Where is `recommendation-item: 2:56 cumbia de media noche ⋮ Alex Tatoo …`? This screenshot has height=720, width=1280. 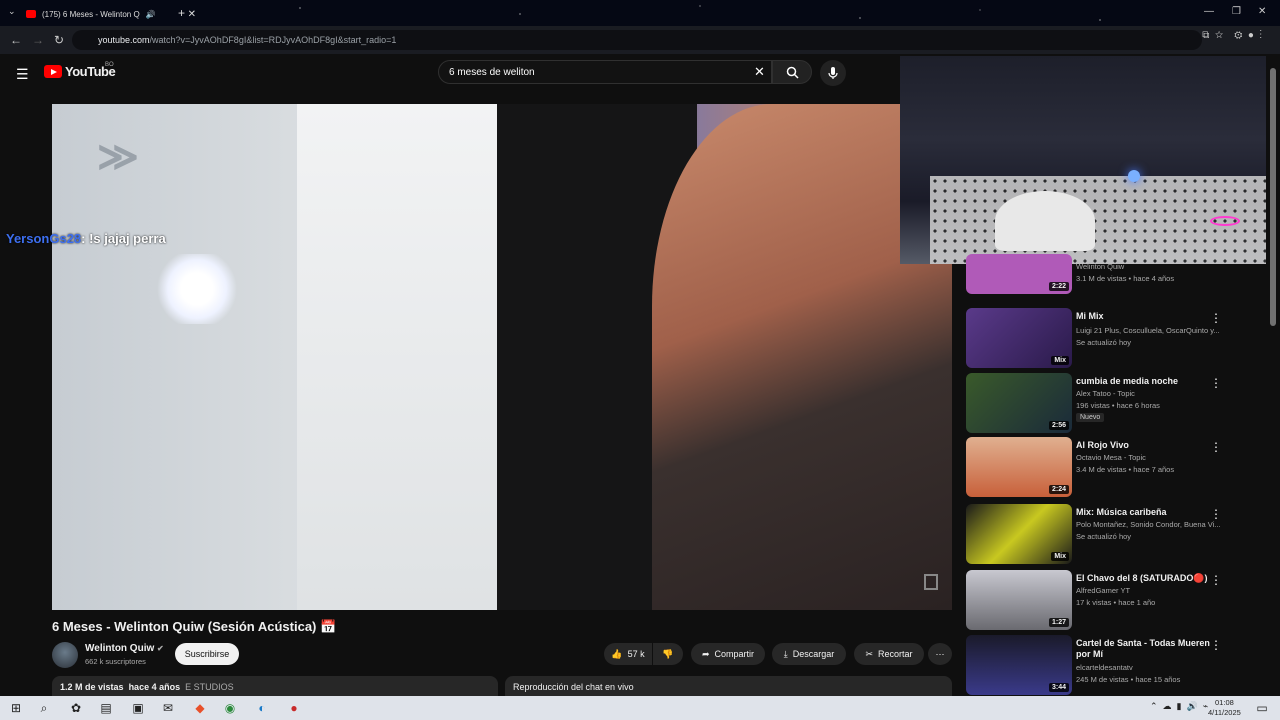
recommendation-item: 2:56 cumbia de media noche ⋮ Alex Tatoo … is located at coordinates (1116, 403).